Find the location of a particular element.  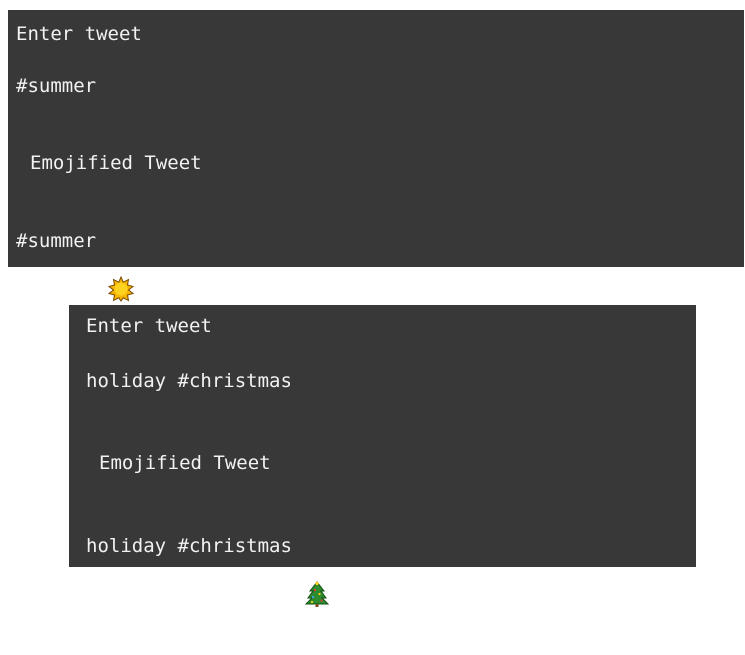

christmas-tree-icon is located at coordinates (317, 570).